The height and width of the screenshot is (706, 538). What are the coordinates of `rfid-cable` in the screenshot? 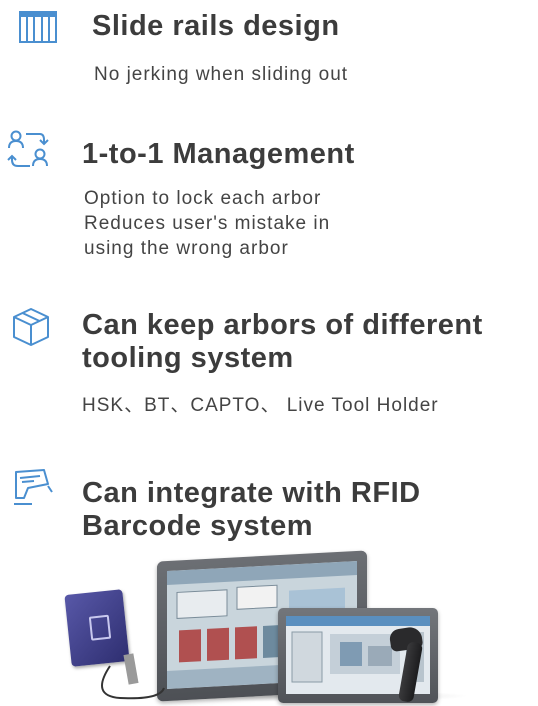 It's located at (133, 676).